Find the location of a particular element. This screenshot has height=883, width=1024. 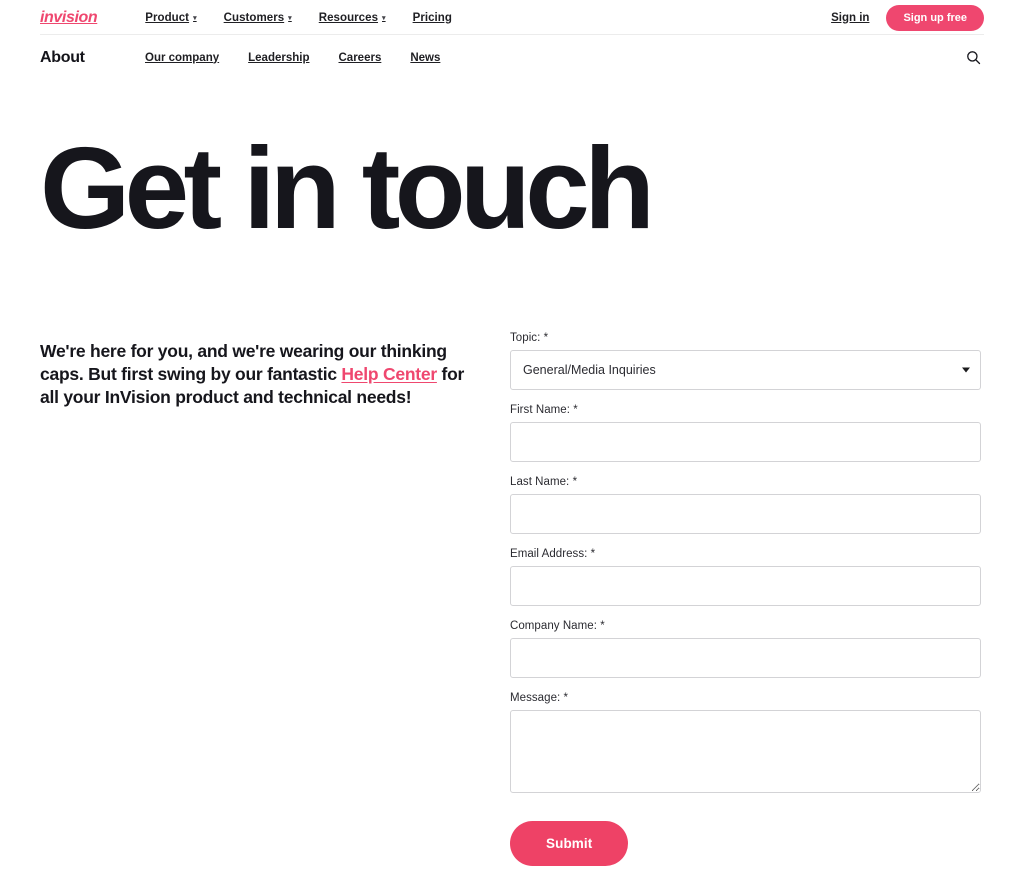

nav-item-customers-label: Customers is located at coordinates (254, 17).